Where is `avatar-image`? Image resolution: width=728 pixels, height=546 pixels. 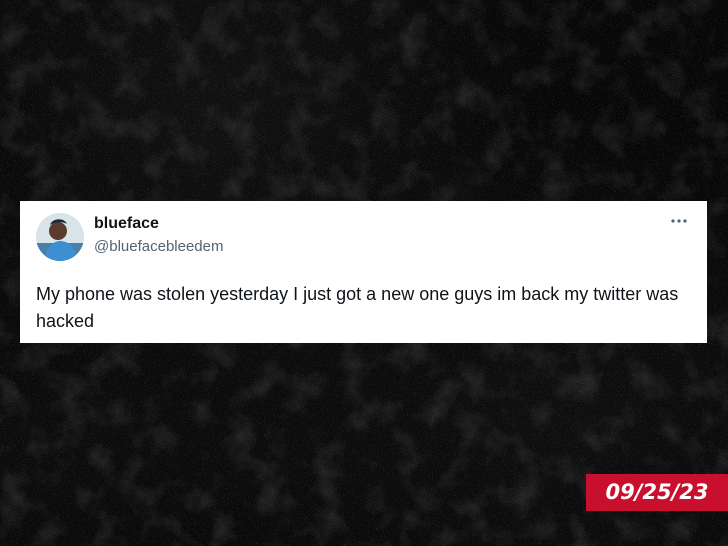
avatar-image is located at coordinates (60, 237).